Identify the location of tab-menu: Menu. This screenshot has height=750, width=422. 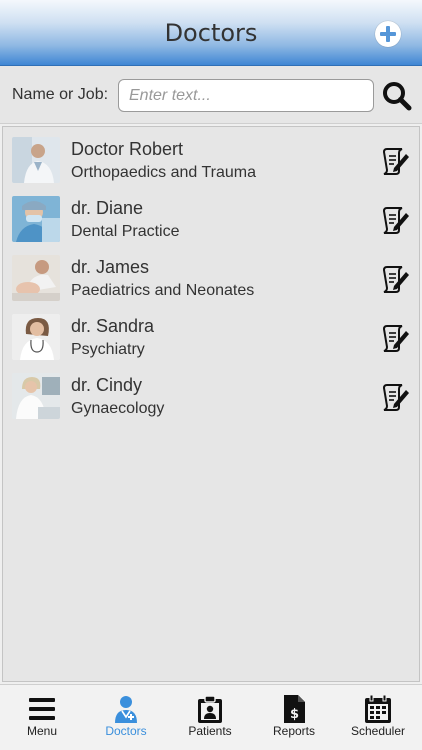
(42, 717).